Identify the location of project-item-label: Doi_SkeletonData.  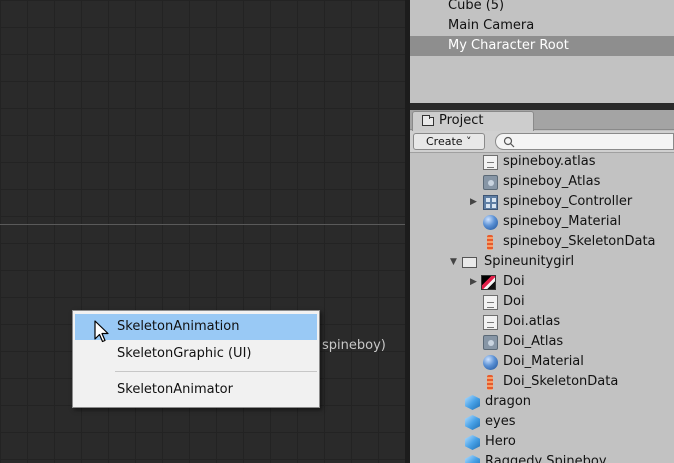
(561, 381).